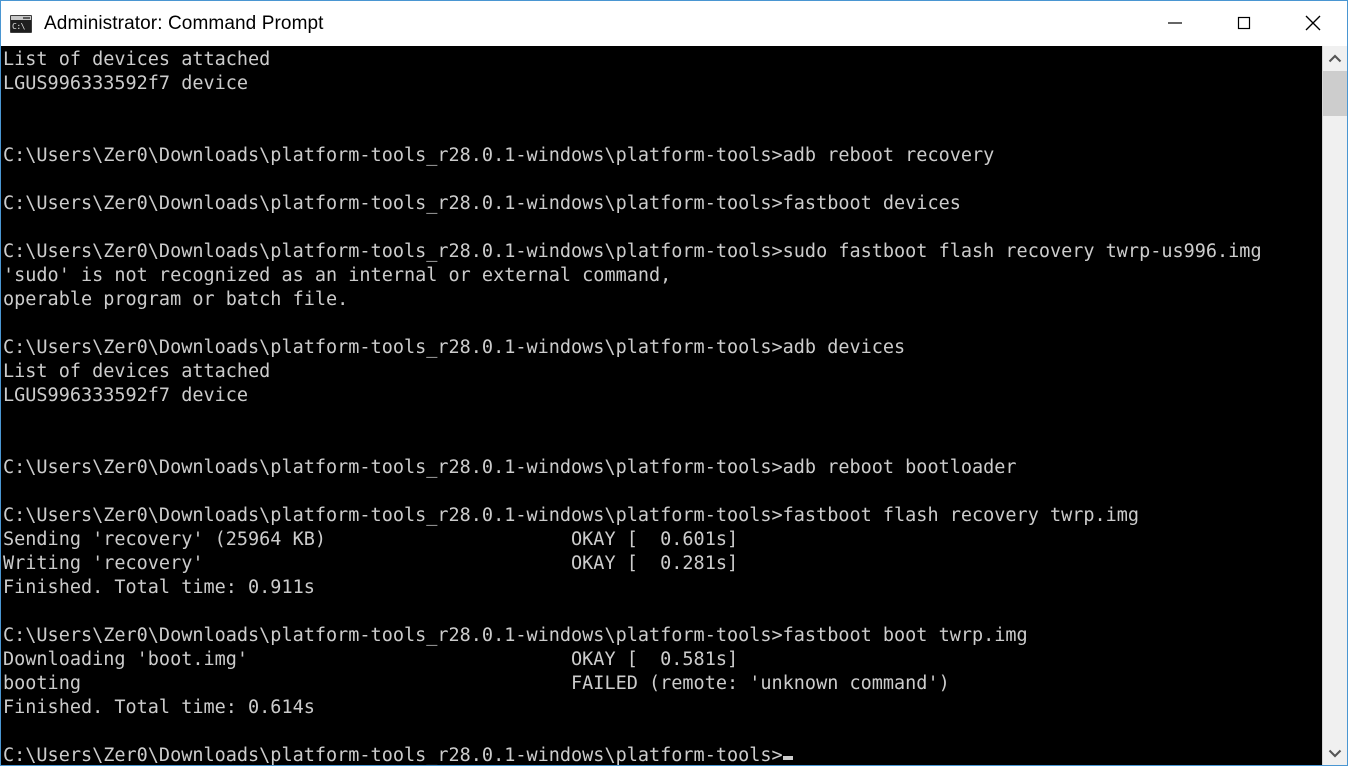  I want to click on cmd-console-icon: C:\, so click(21, 23).